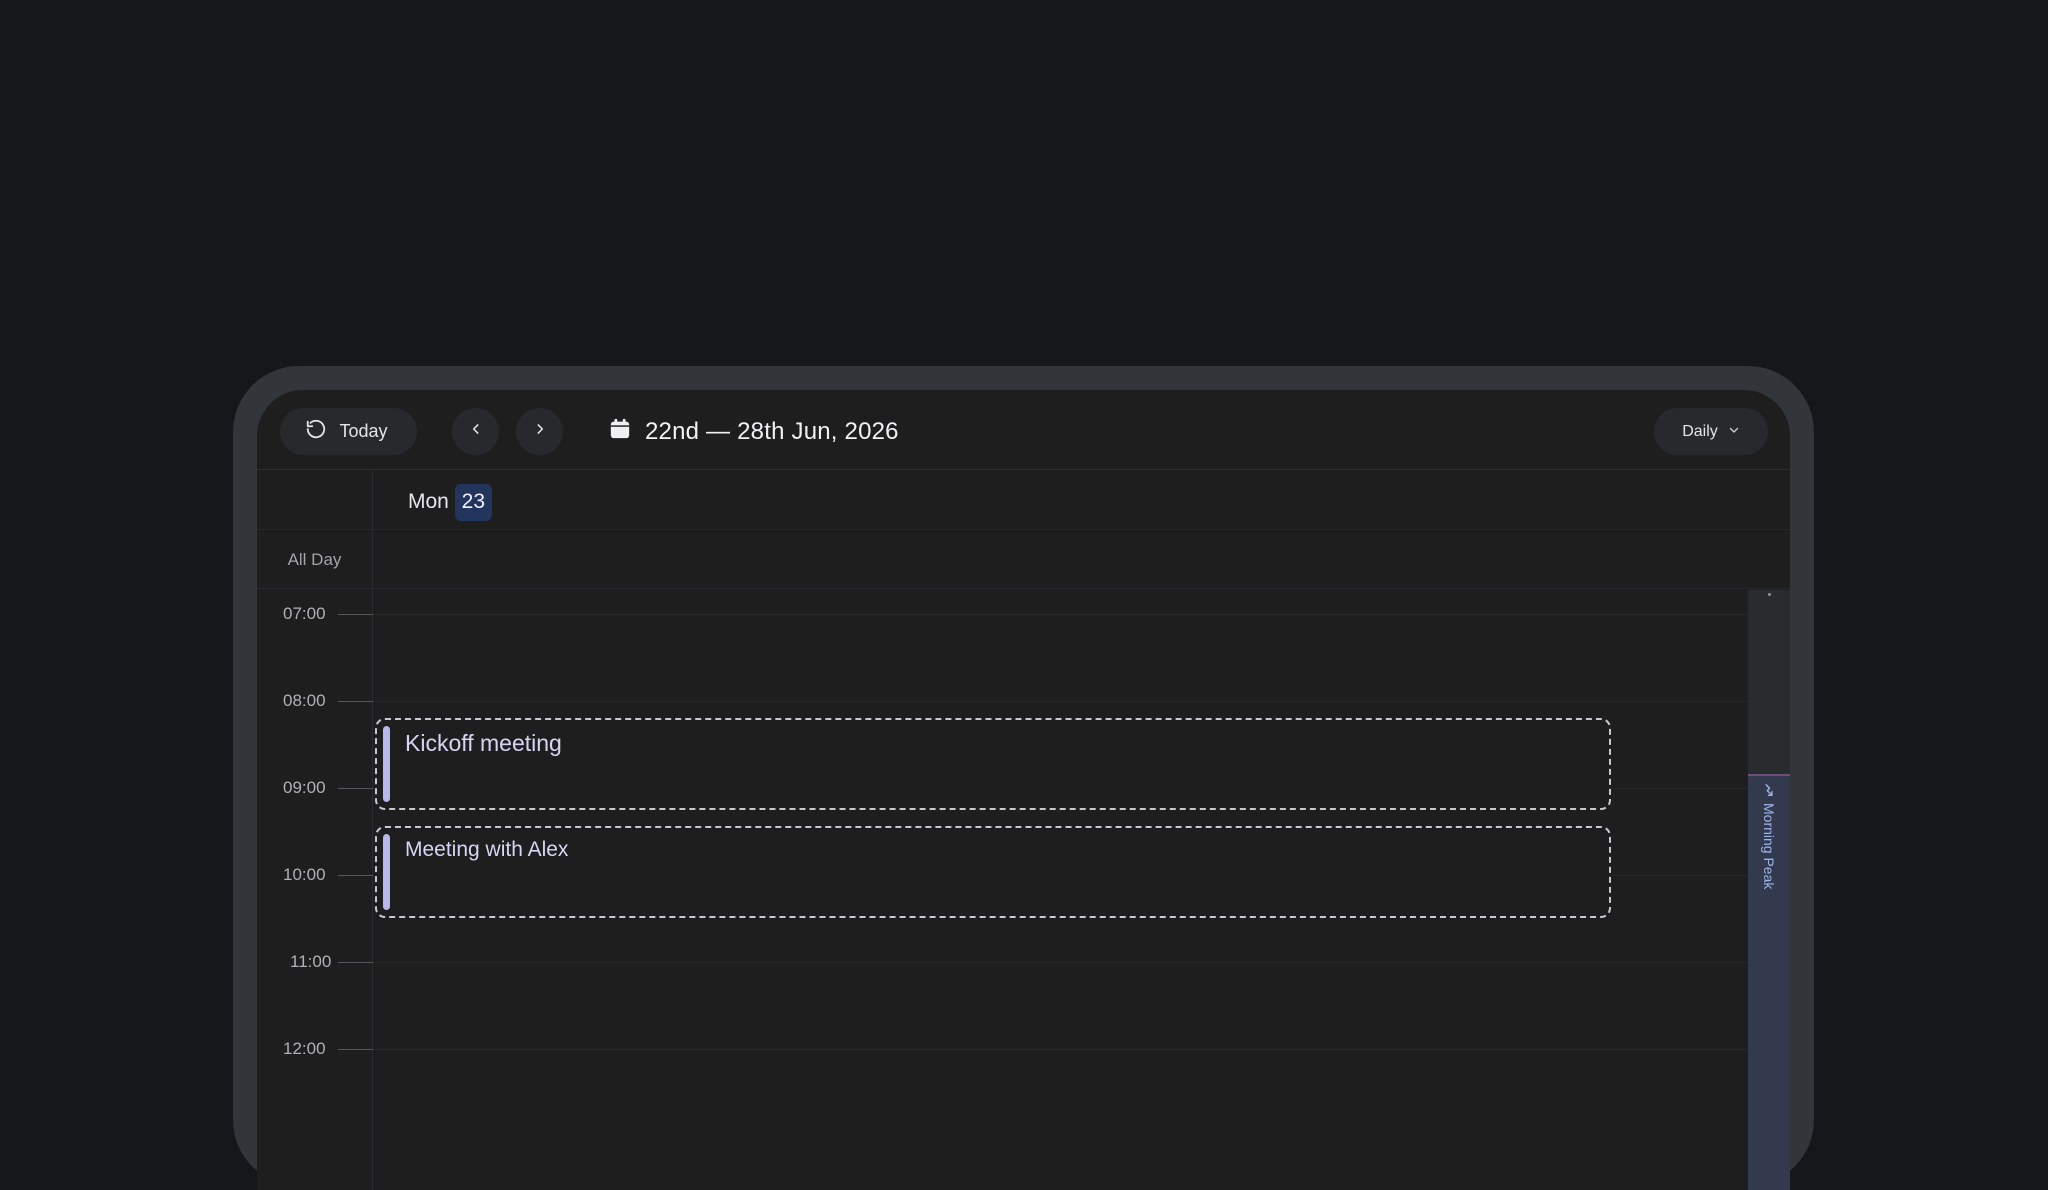 The image size is (2048, 1190). I want to click on event-card: Meeting with Alex, so click(993, 872).